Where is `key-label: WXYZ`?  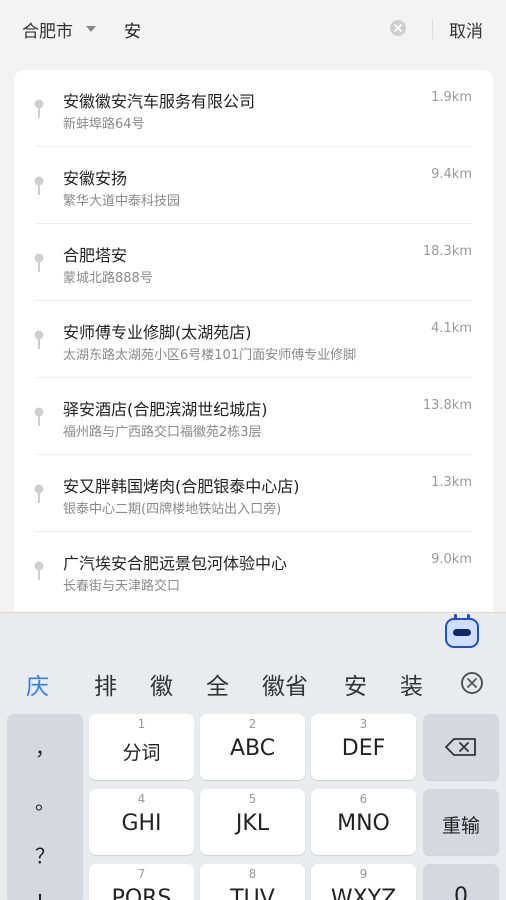
key-label: WXYZ is located at coordinates (363, 893).